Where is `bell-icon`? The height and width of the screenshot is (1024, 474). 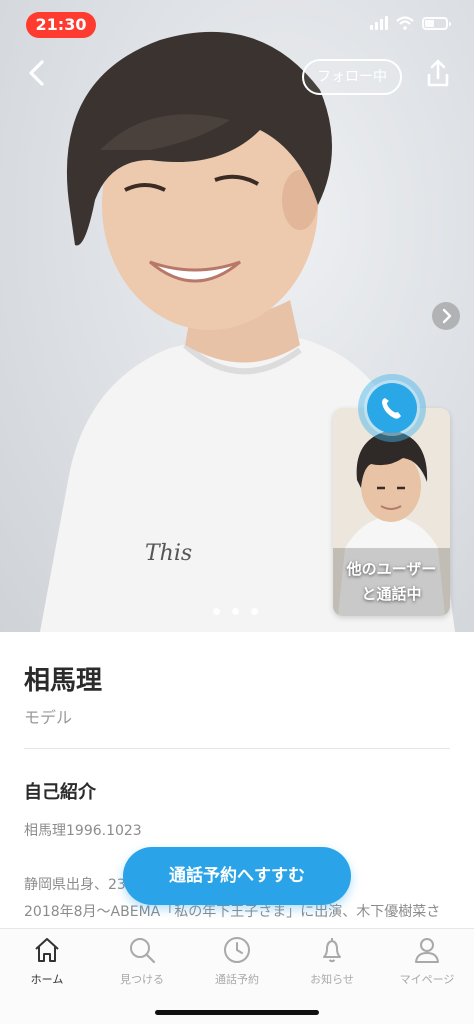 bell-icon is located at coordinates (332, 950).